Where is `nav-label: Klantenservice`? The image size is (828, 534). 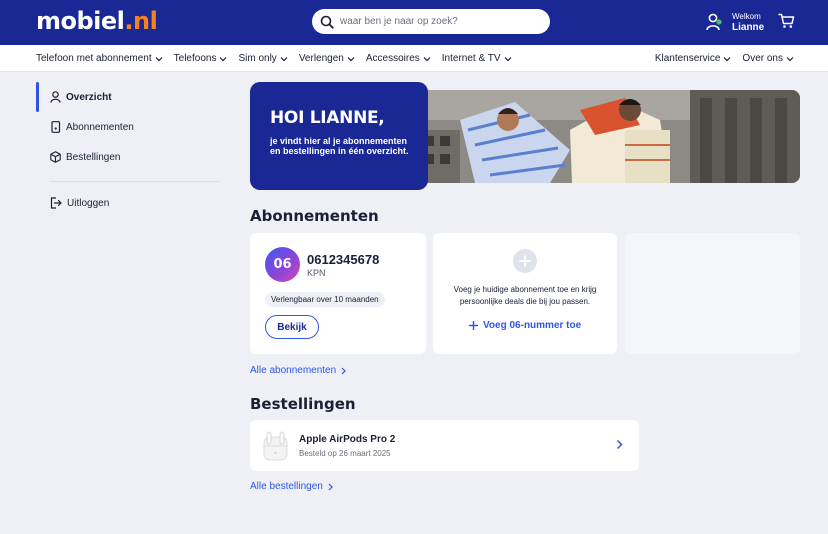
nav-label: Klantenservice is located at coordinates (687, 58).